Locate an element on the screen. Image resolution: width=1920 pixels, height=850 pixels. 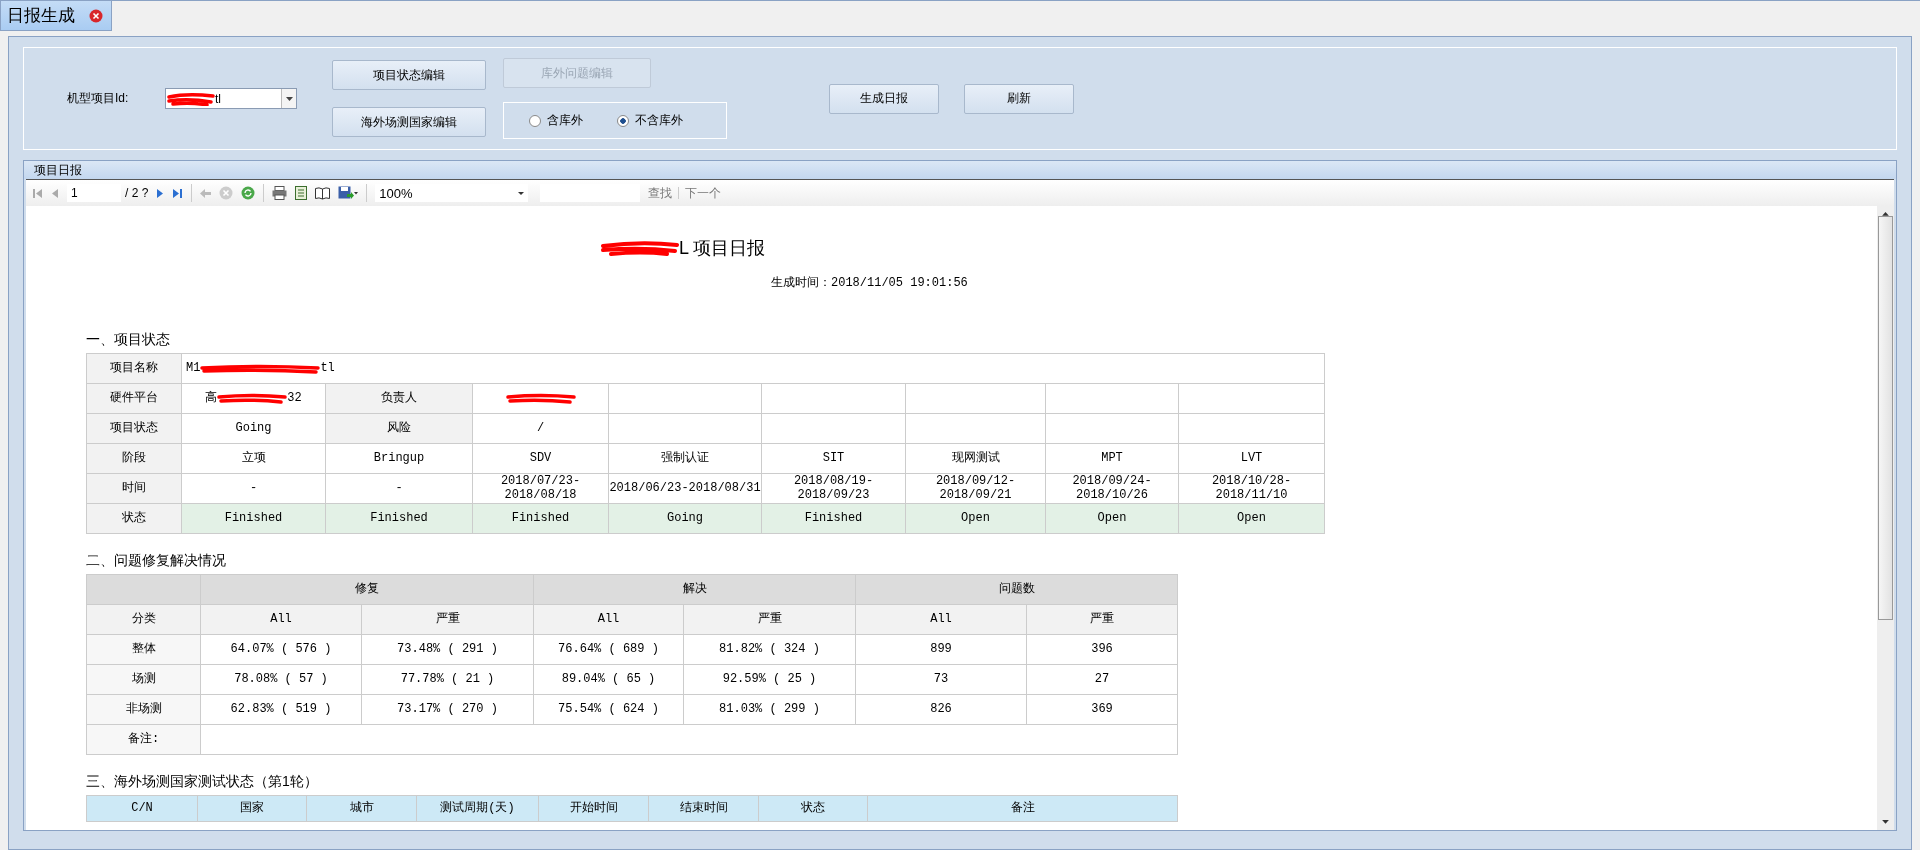
table-cell: 高 32 is located at coordinates (254, 399).